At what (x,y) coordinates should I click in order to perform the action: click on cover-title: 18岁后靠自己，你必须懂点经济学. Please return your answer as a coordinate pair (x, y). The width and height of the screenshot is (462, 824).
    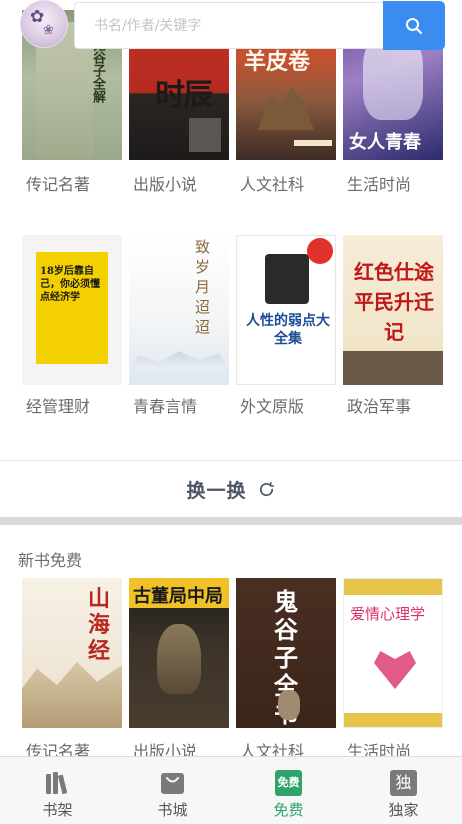
    Looking at the image, I should click on (70, 284).